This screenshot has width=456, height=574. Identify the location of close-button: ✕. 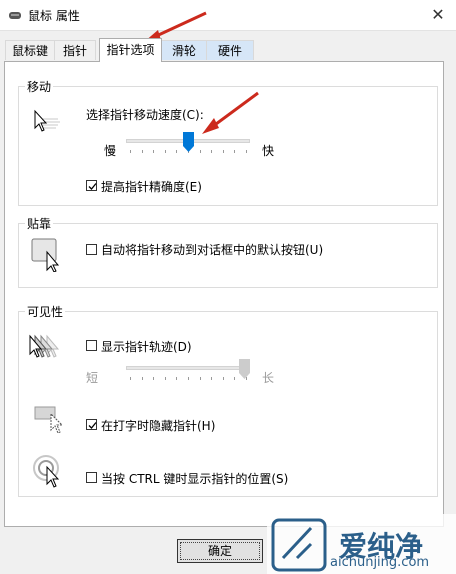
(438, 15).